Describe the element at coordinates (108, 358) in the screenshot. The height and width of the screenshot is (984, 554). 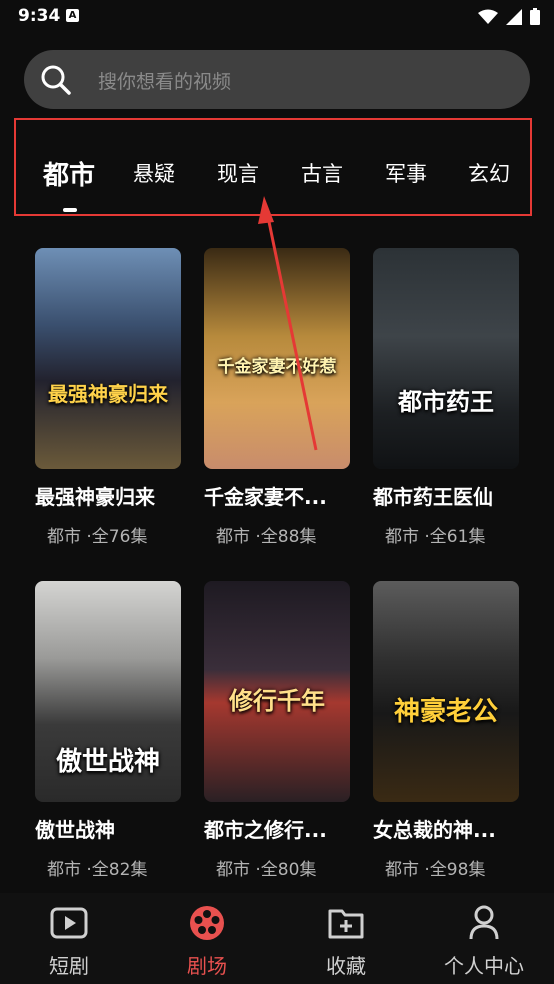
I see `show-poster: 最强神豪归来` at that location.